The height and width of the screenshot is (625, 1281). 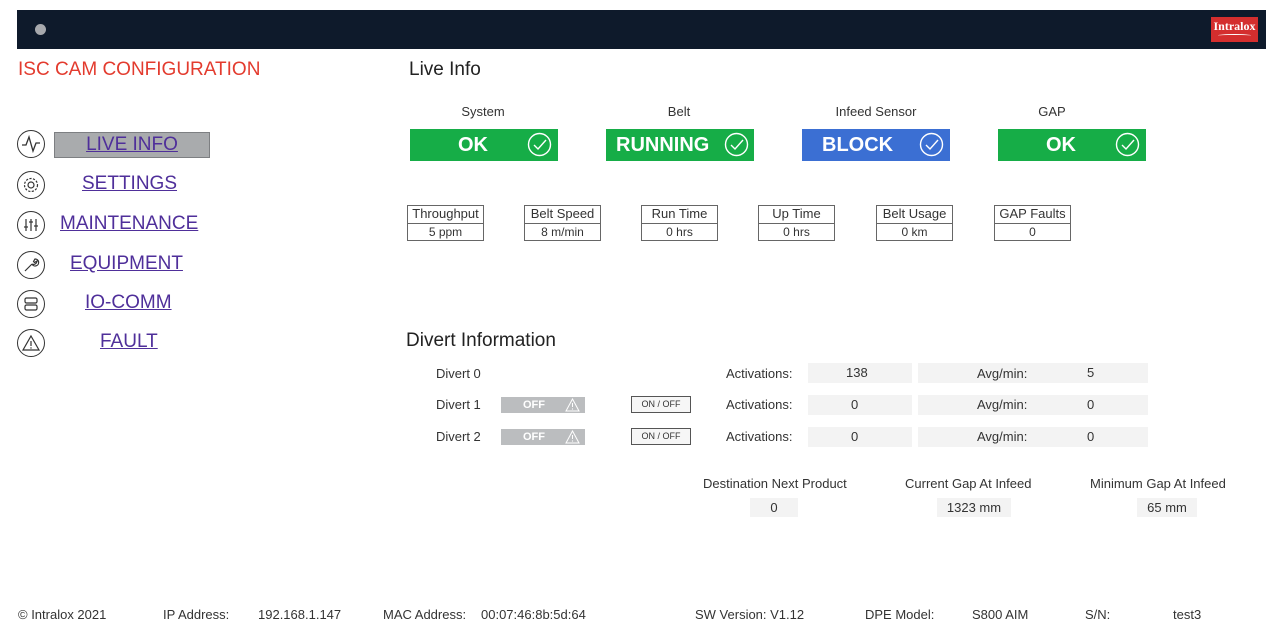 I want to click on status-label-belt: Belt, so click(x=679, y=111).